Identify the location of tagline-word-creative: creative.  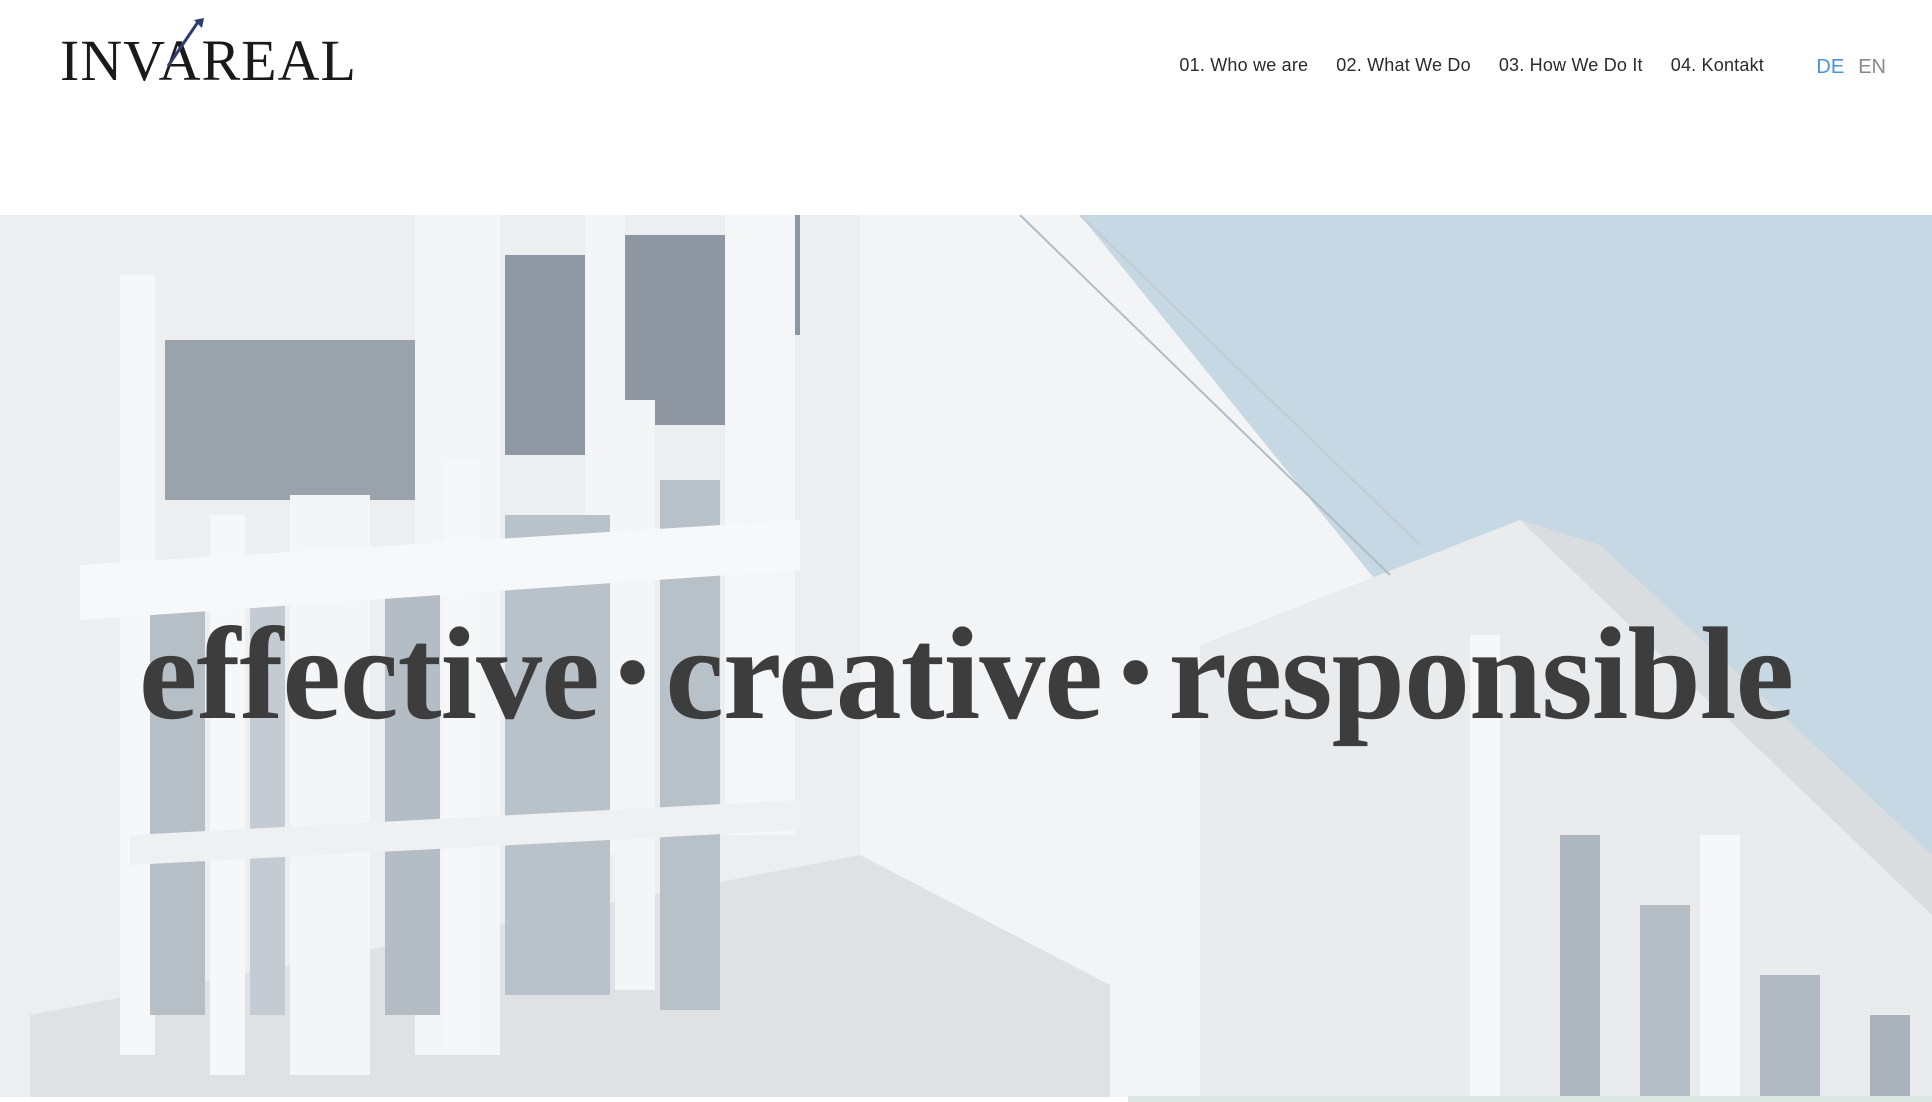
(884, 673).